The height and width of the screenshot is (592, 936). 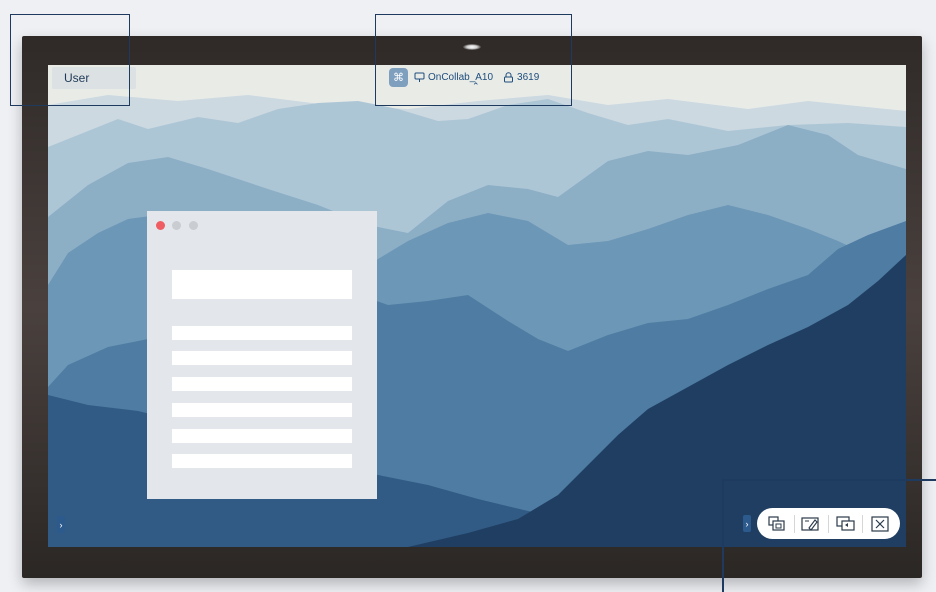 I want to click on pen-annotate-icon, so click(x=811, y=524).